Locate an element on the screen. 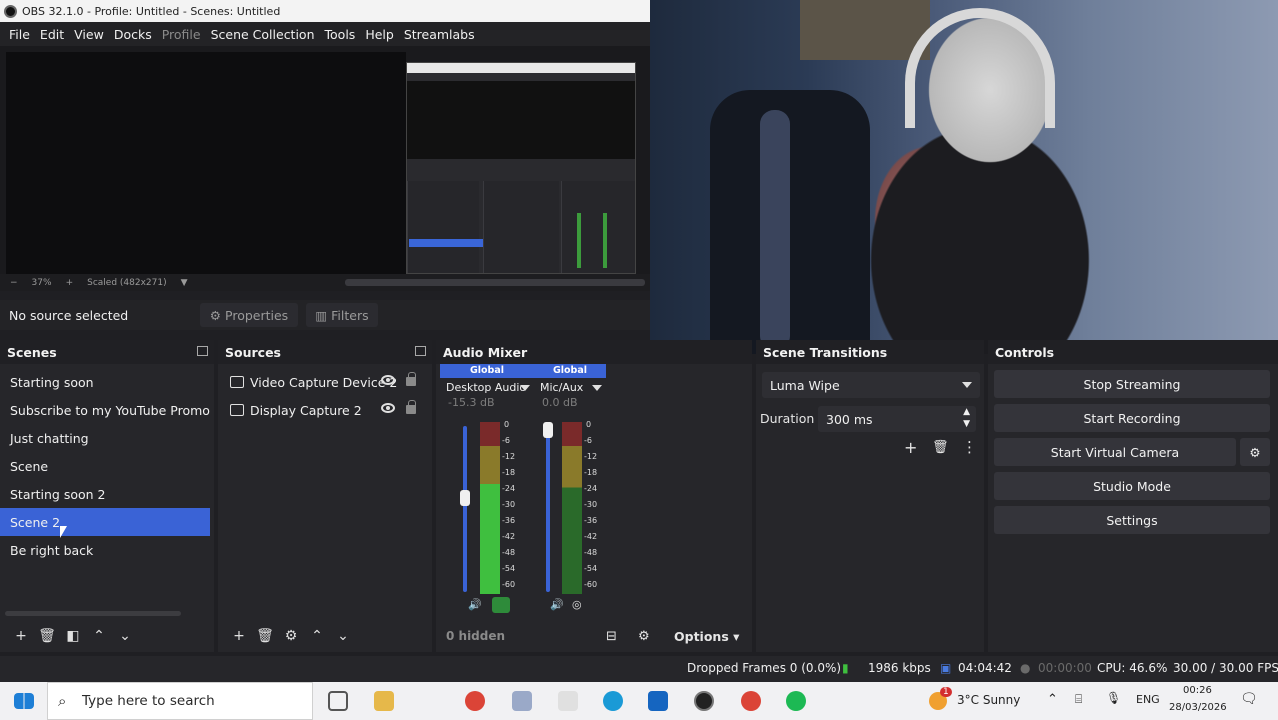  outlook-icon is located at coordinates (658, 701).